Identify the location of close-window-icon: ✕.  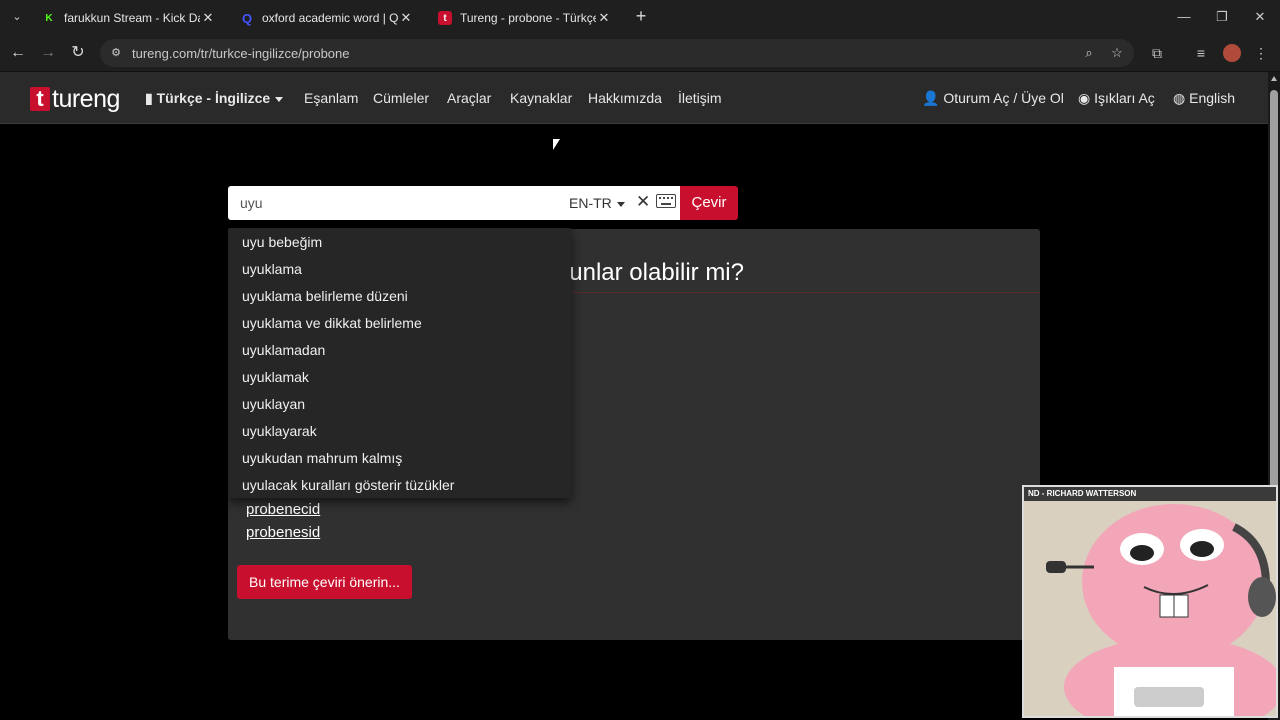
(1260, 17).